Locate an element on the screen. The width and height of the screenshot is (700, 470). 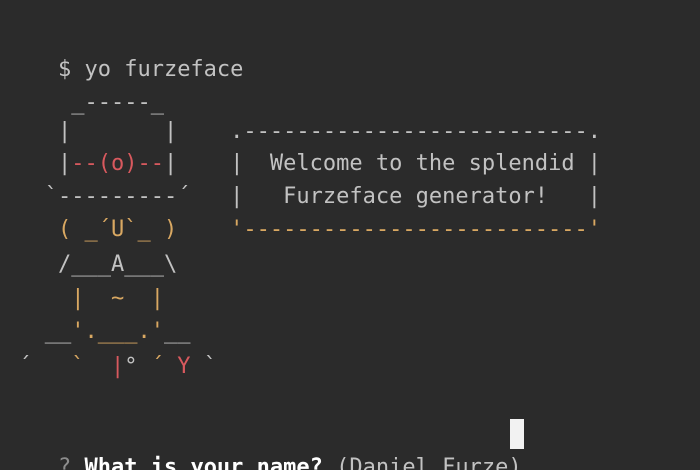
art-line: /___A___\ is located at coordinates (91, 264).